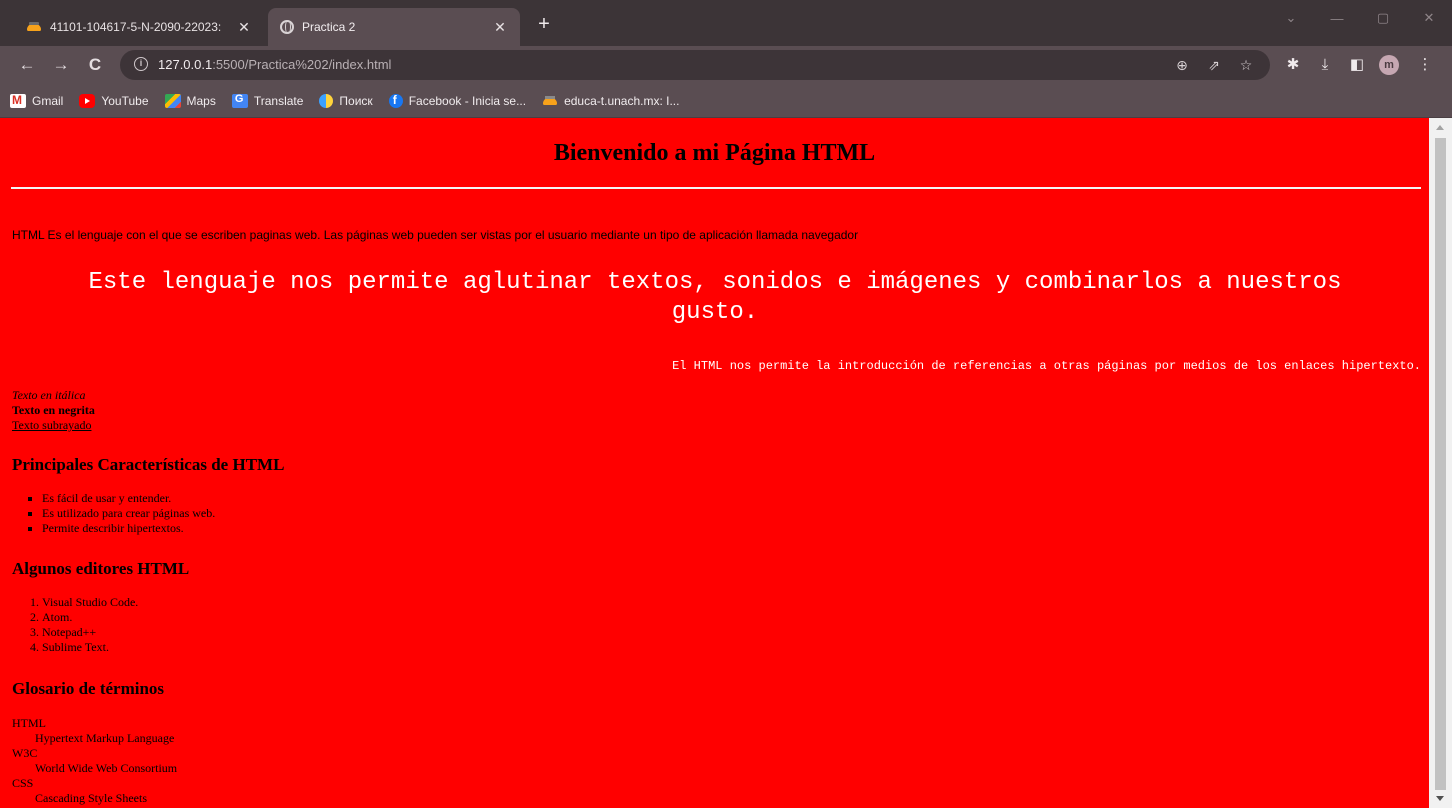  Describe the element at coordinates (91, 798) in the screenshot. I see `glossary-definition: Cascading Style Sheets` at that location.